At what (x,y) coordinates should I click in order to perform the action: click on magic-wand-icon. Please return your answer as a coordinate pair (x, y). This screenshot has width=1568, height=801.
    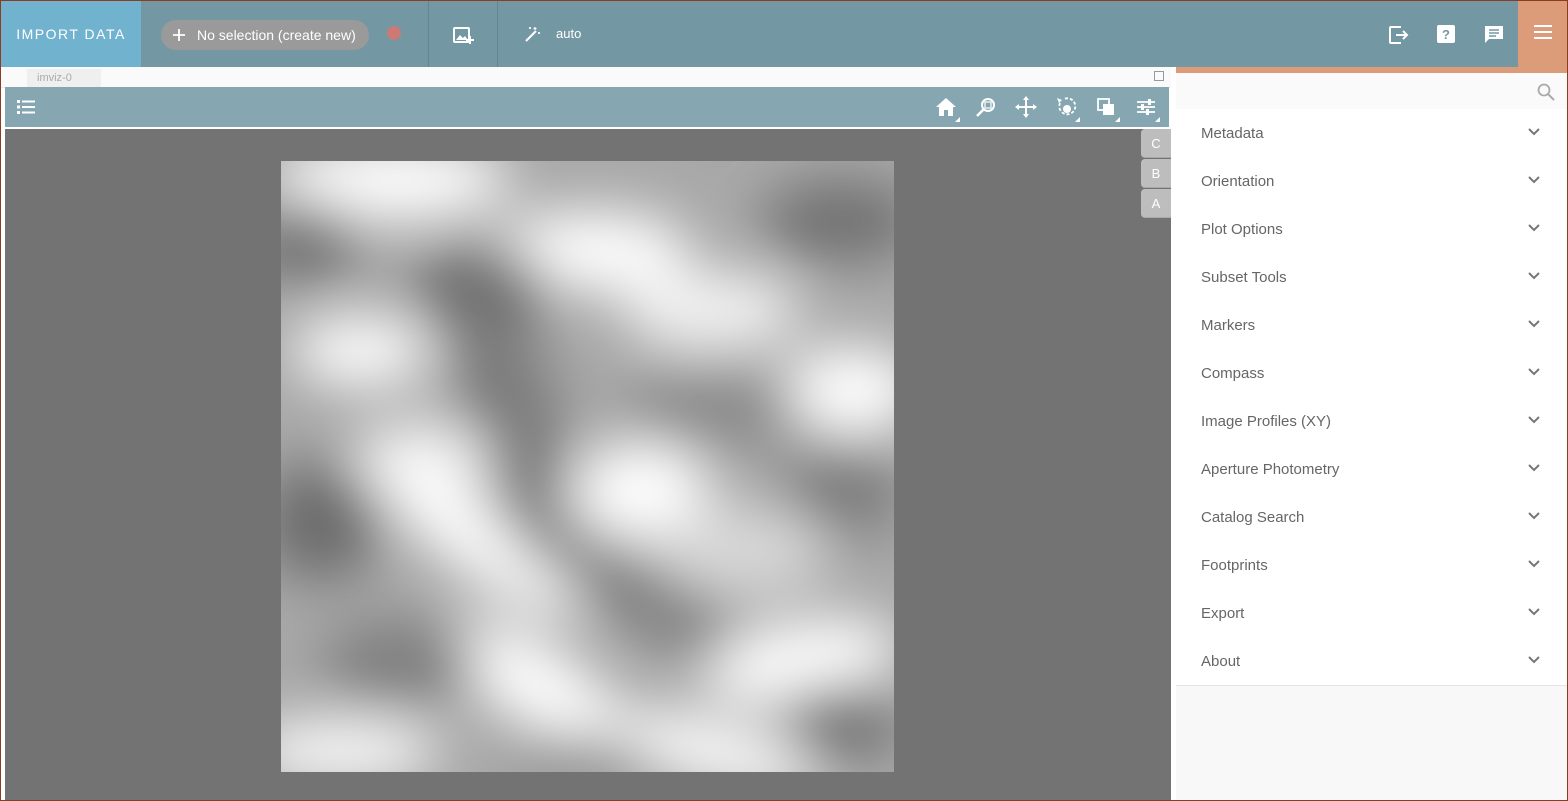
    Looking at the image, I should click on (532, 35).